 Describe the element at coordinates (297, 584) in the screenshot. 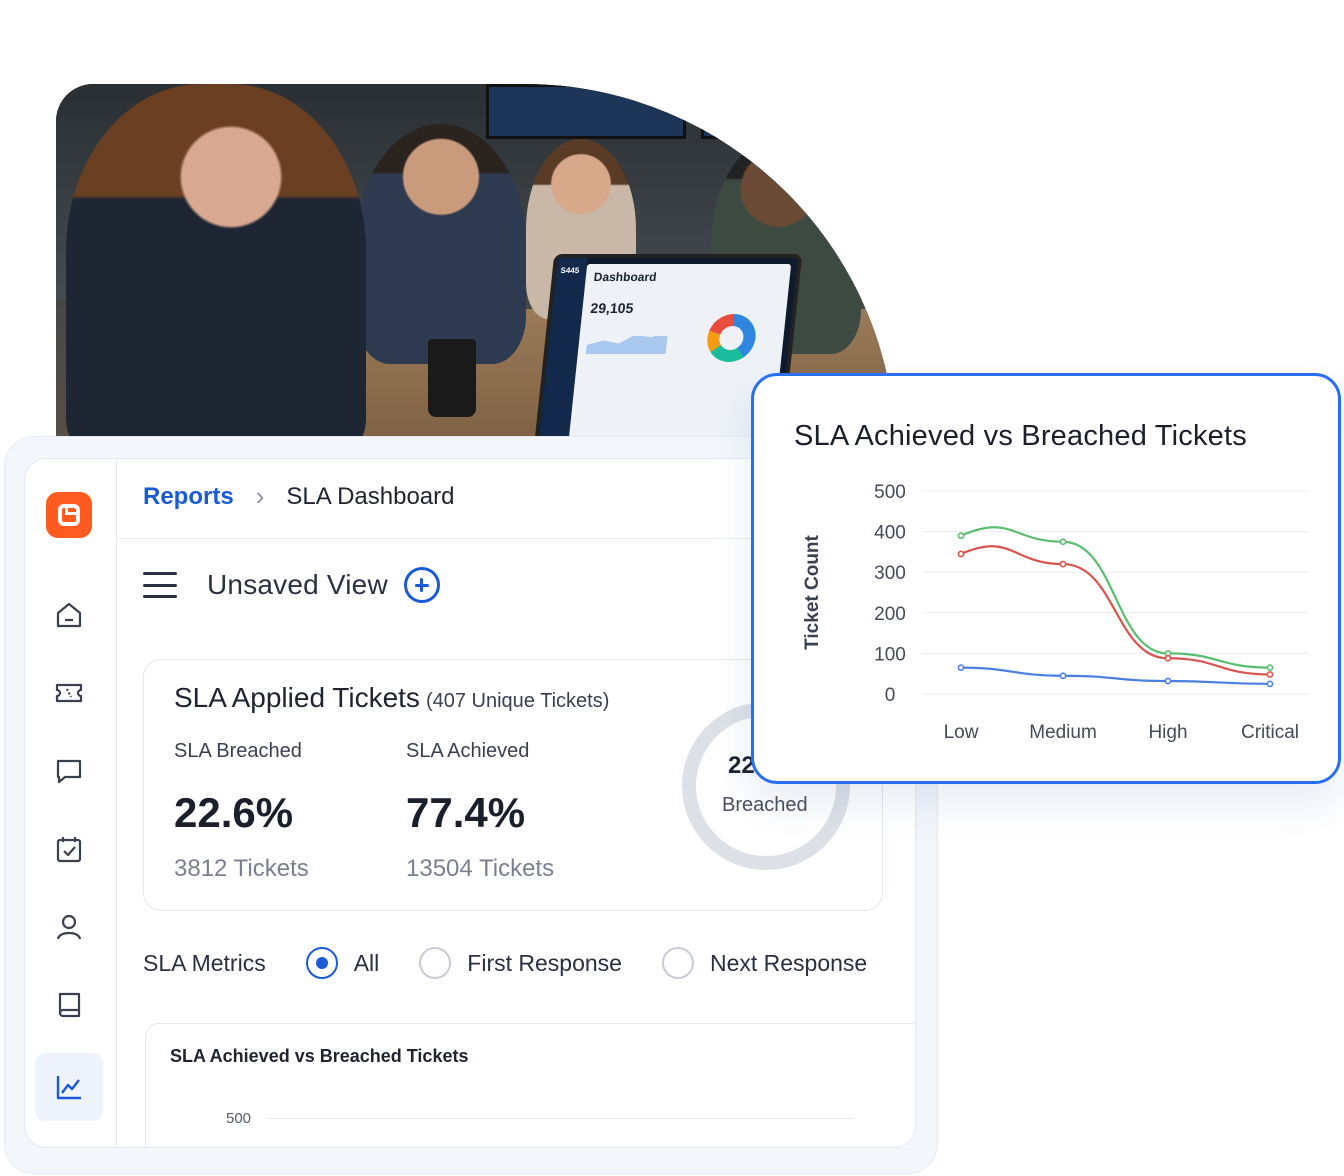

I see `view-title: Unsaved View` at that location.